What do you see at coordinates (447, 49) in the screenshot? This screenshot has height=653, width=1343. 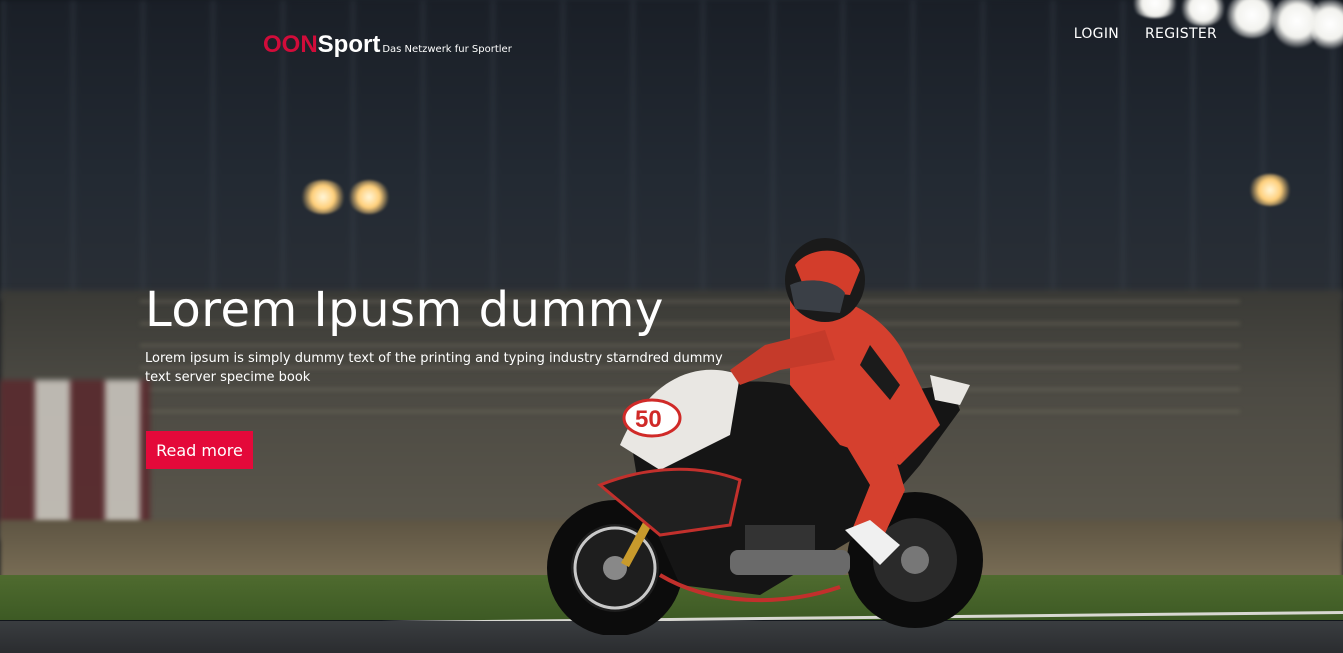 I see `logo-tagline: Das Netzwerk fur Sportler` at bounding box center [447, 49].